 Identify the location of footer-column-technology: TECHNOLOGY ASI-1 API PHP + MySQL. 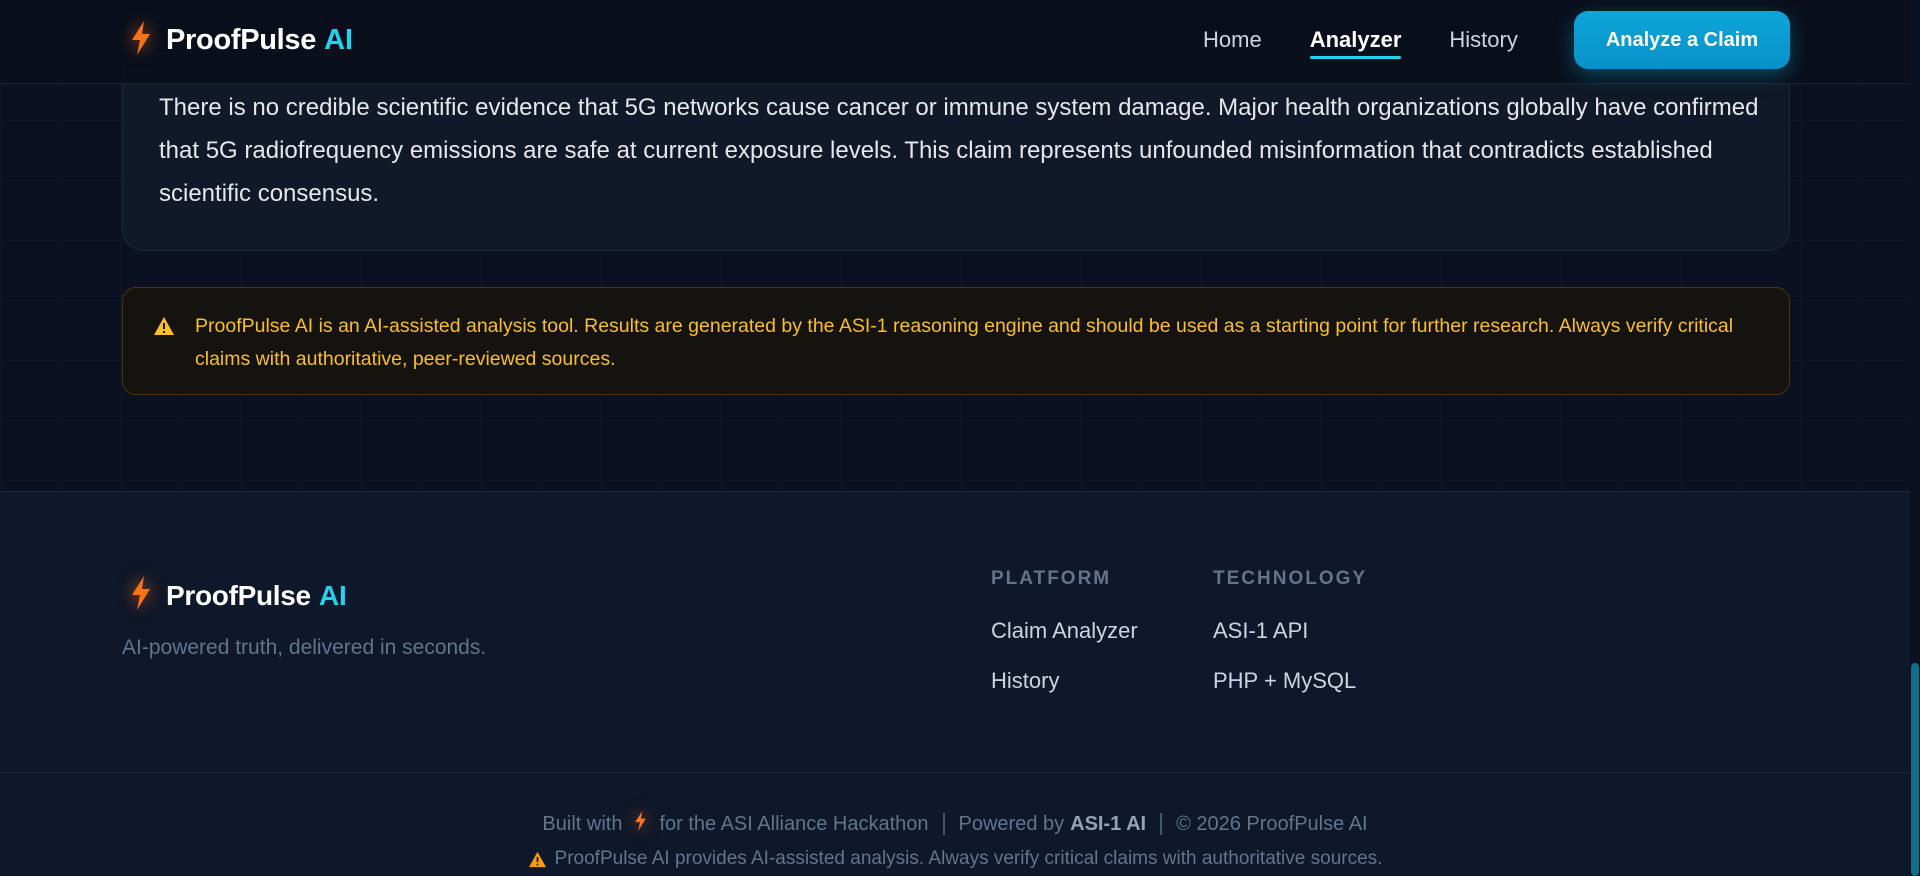
(1290, 632).